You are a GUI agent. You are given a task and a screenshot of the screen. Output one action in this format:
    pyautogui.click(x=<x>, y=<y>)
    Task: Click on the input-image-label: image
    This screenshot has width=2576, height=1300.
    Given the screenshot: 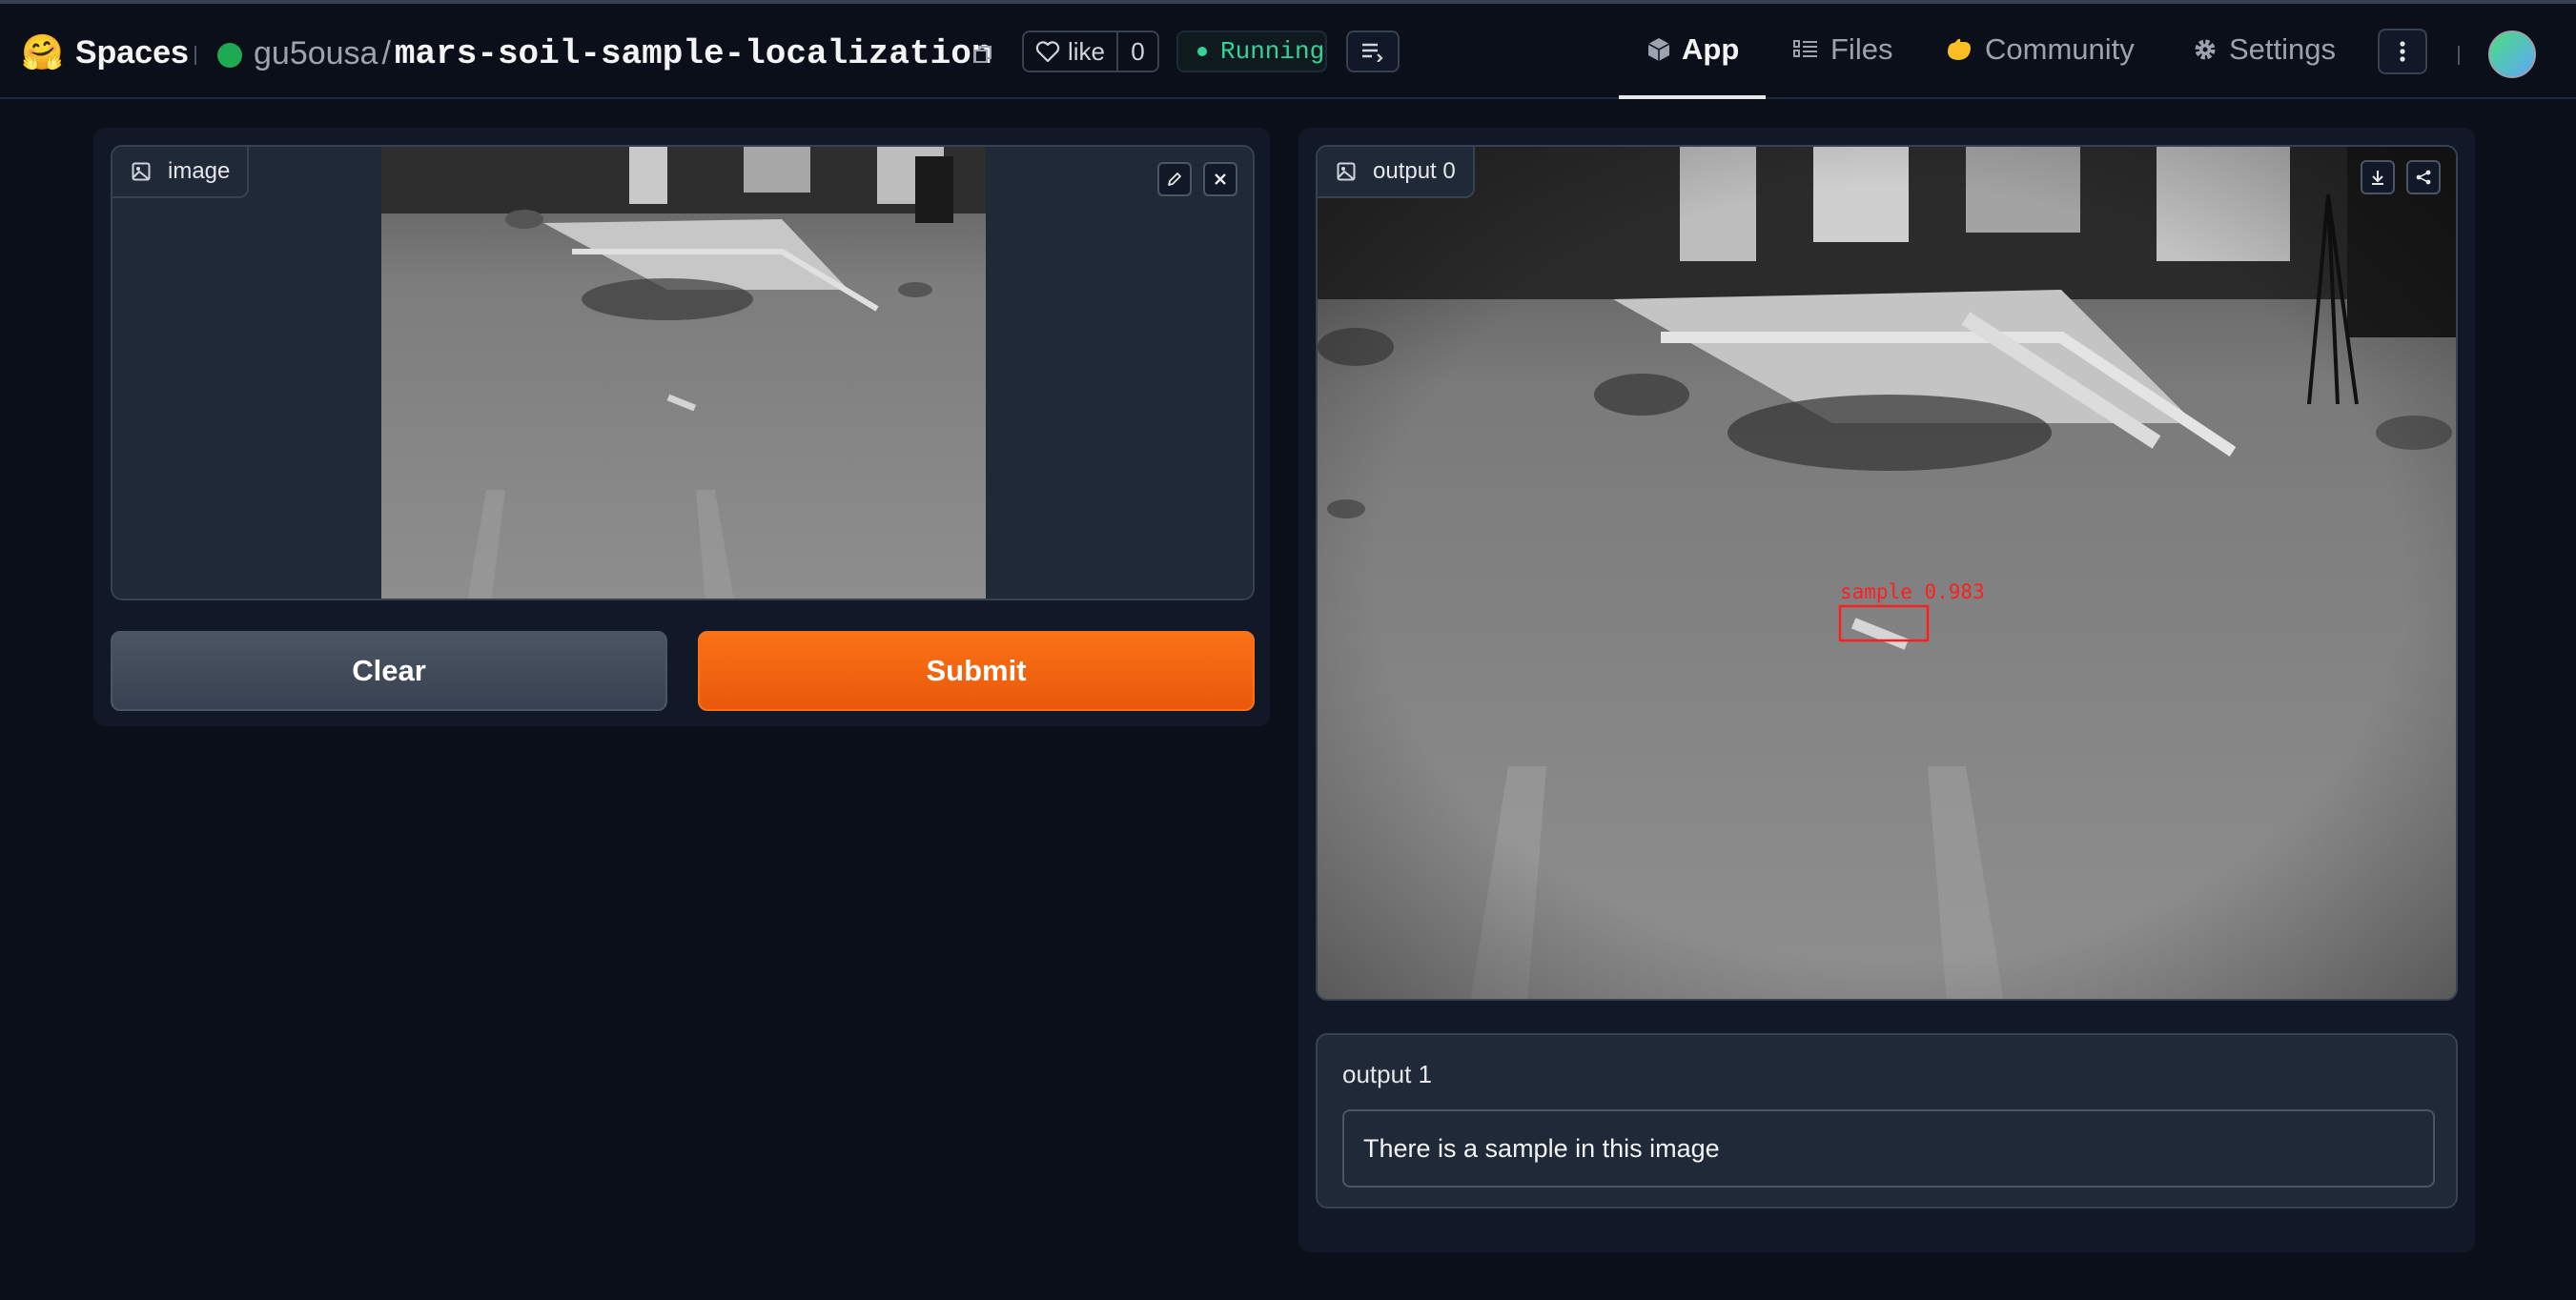 What is the action you would take?
    pyautogui.click(x=181, y=172)
    